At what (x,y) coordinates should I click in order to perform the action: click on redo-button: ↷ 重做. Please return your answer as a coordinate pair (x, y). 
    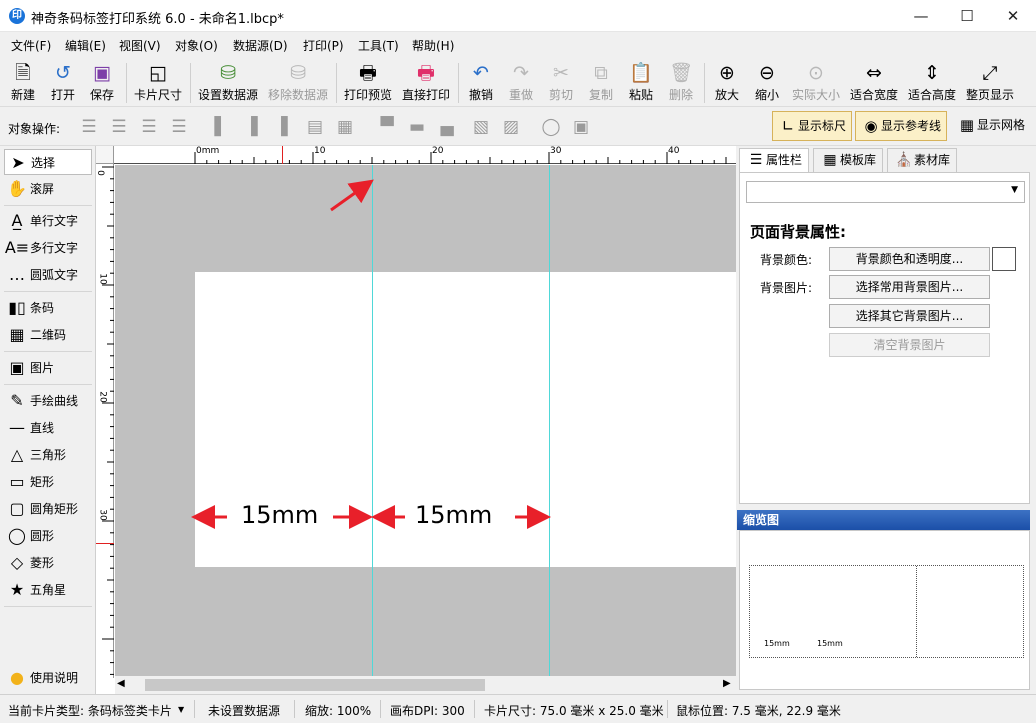
    Looking at the image, I should click on (521, 82).